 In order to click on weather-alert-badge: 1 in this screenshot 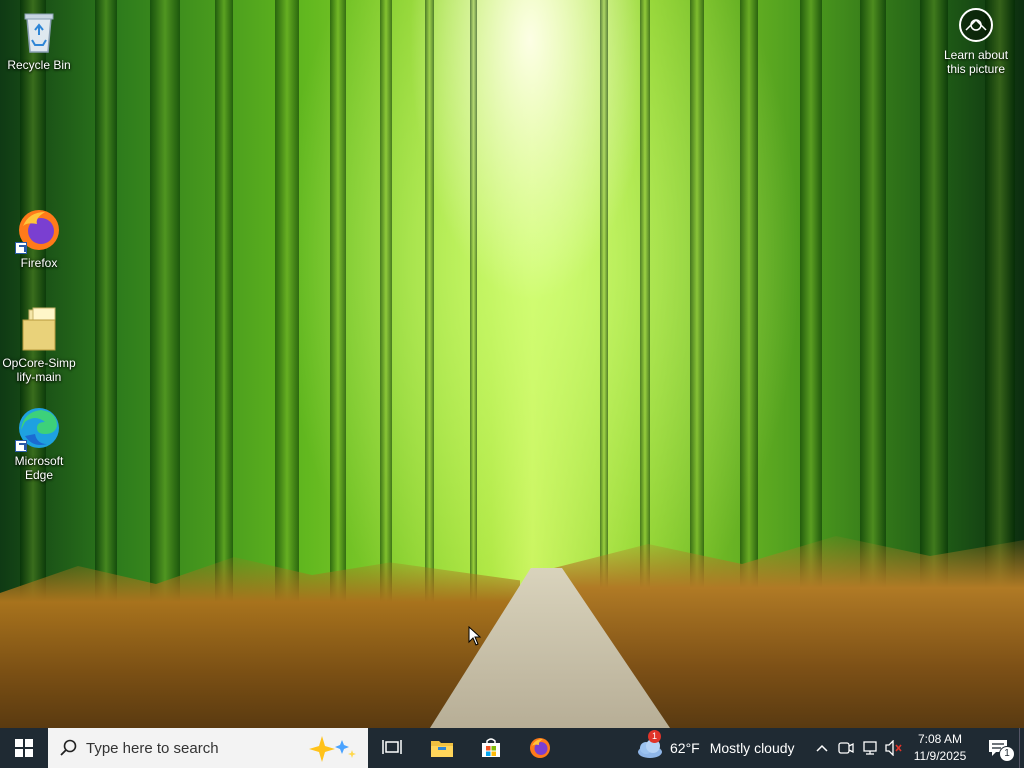, I will do `click(654, 736)`.